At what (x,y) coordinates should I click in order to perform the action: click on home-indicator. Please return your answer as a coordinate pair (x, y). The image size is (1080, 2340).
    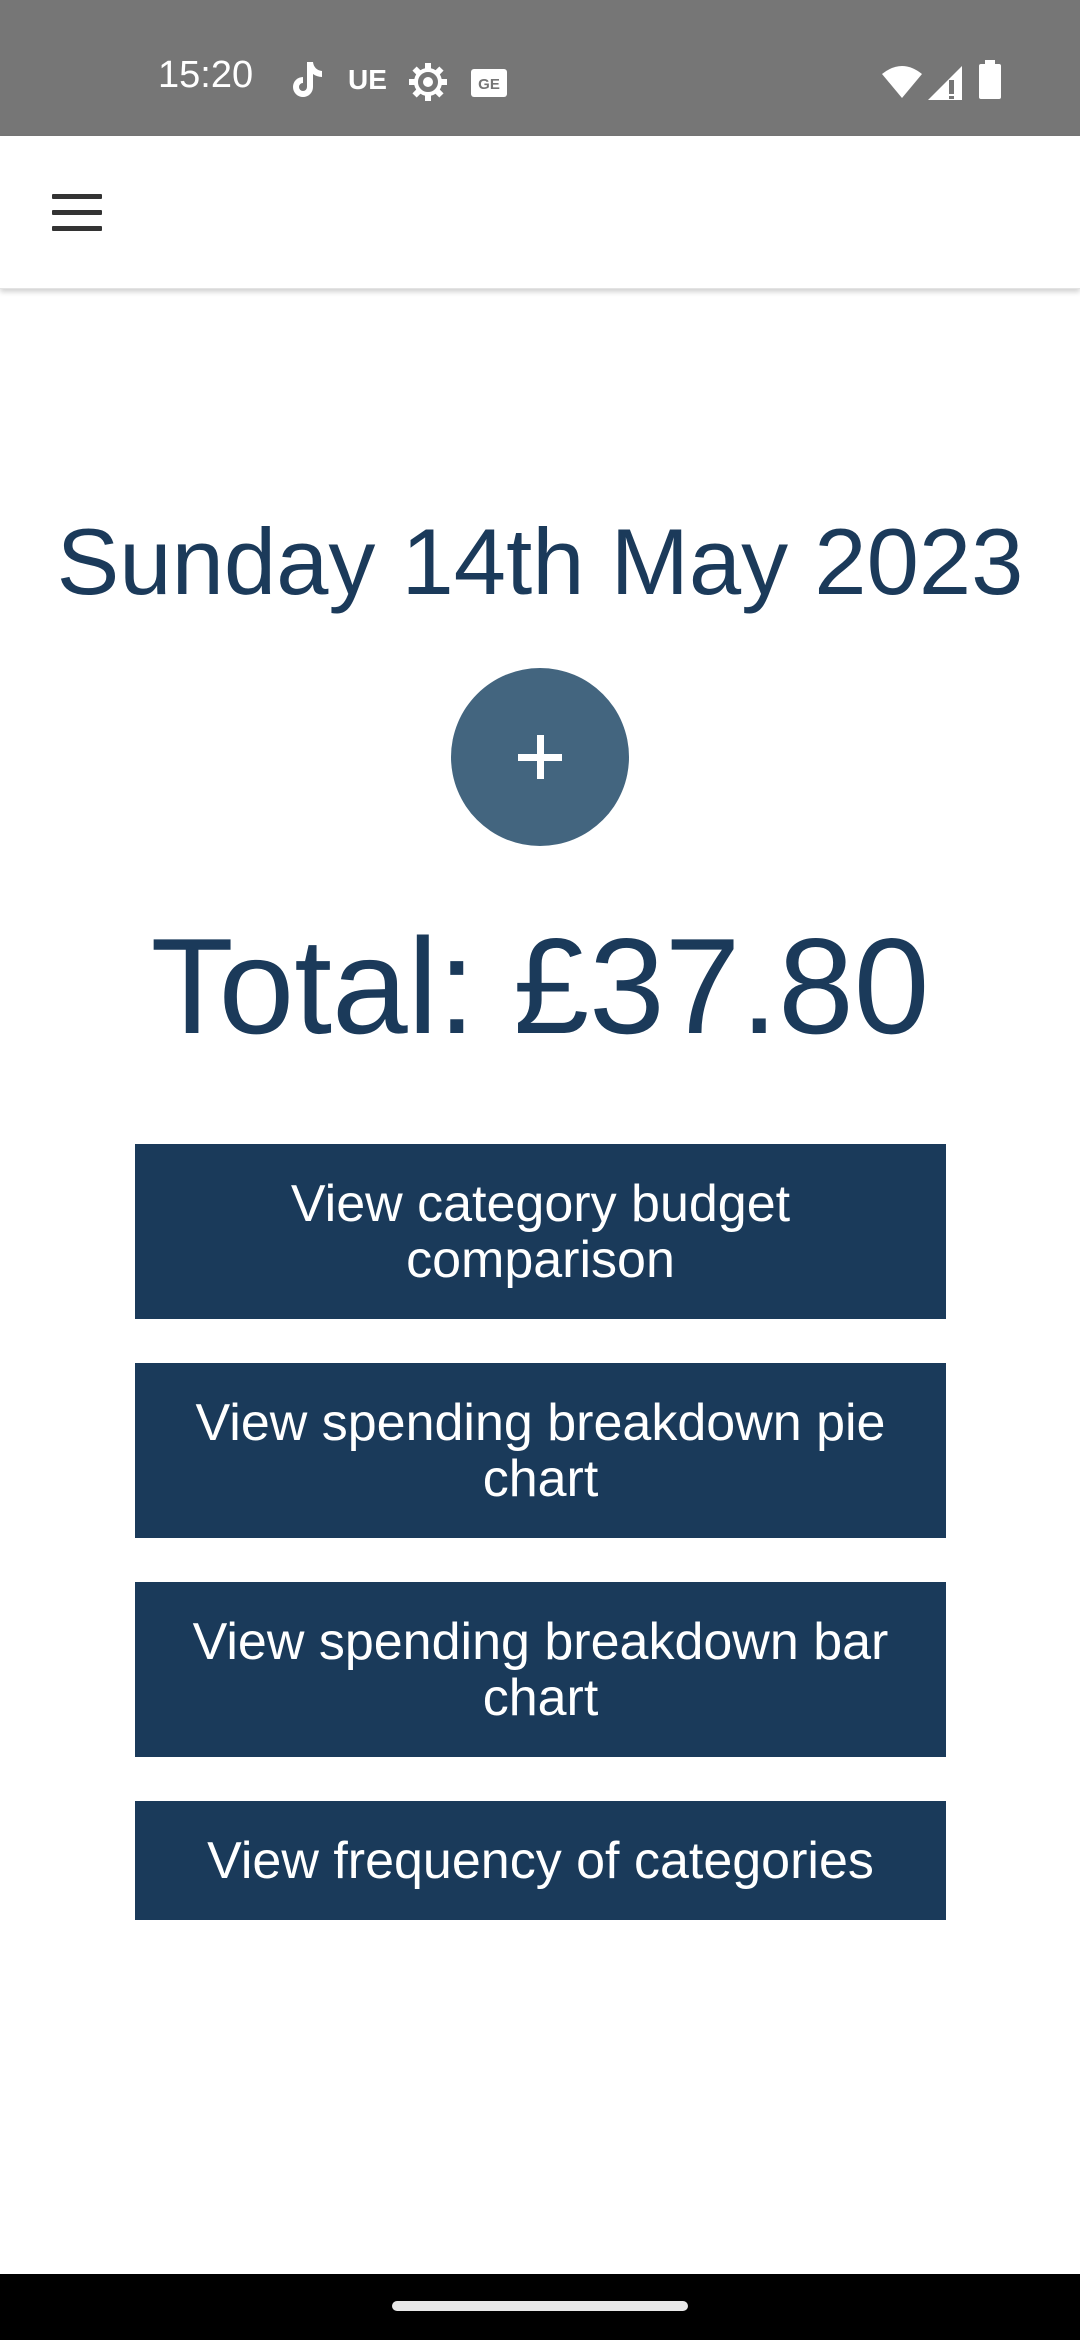
    Looking at the image, I should click on (540, 2306).